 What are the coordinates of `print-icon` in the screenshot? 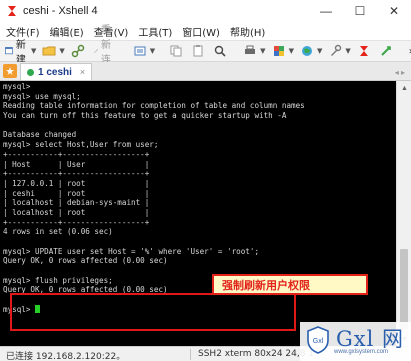 It's located at (250, 49).